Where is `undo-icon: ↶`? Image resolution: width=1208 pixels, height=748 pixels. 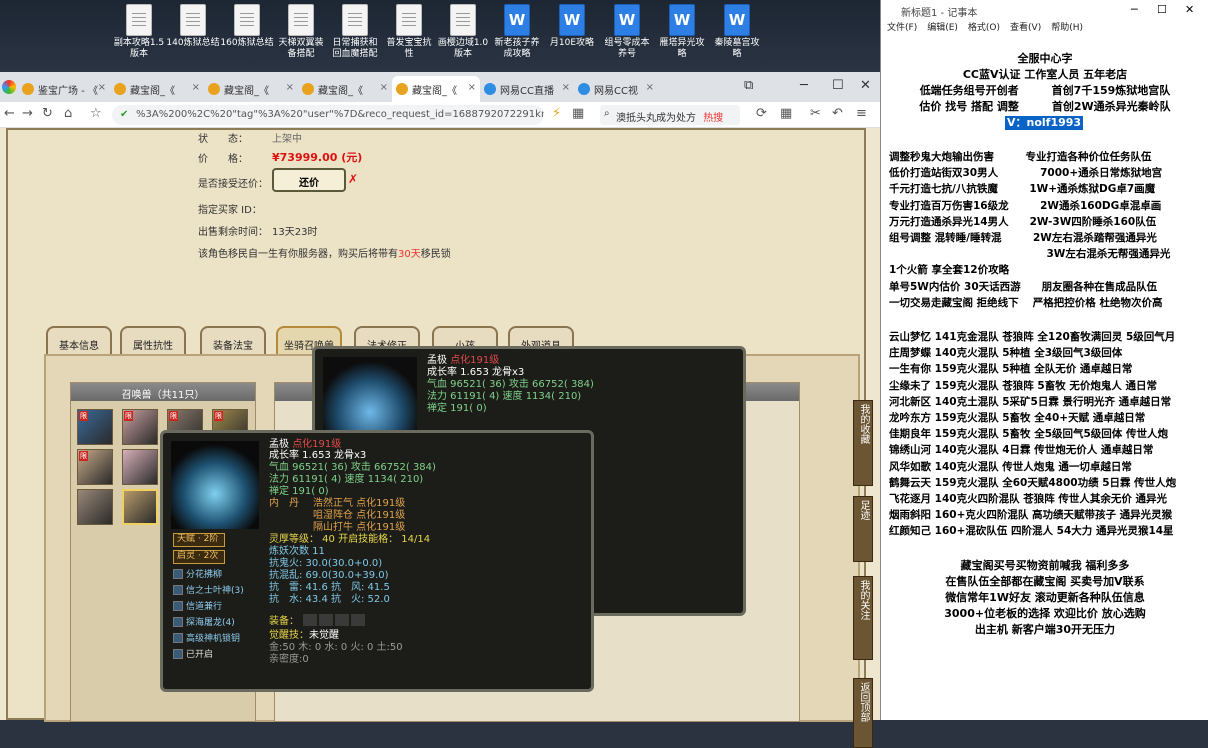
undo-icon: ↶ is located at coordinates (837, 113).